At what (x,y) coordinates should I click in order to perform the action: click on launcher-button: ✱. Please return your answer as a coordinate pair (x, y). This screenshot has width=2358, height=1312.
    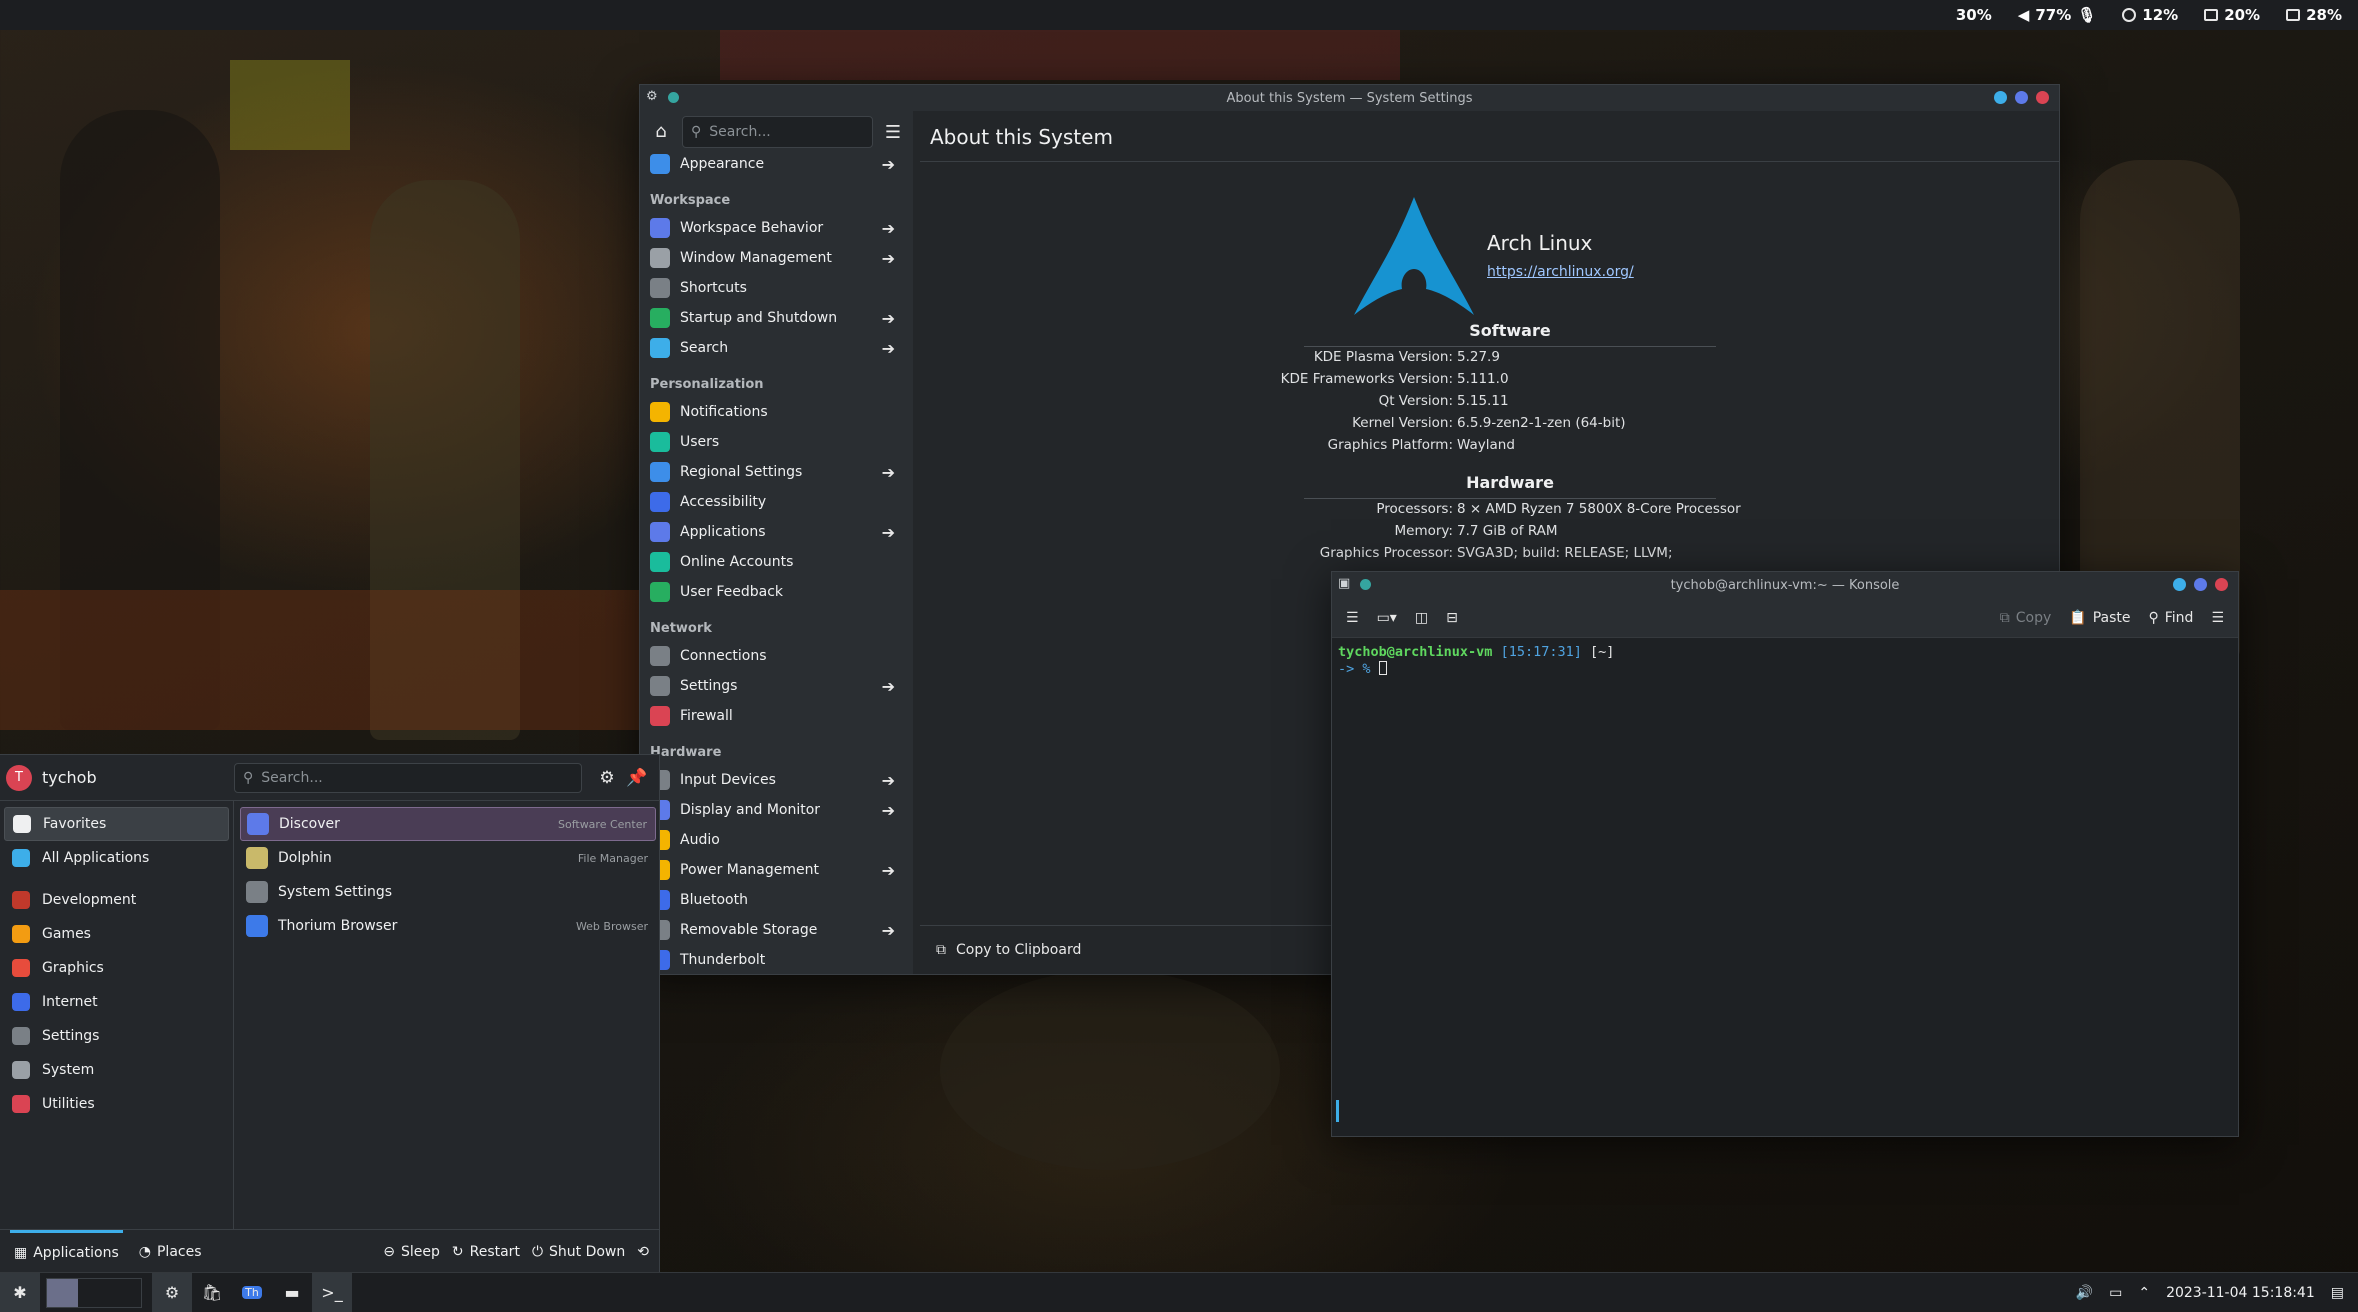
    Looking at the image, I should click on (20, 1292).